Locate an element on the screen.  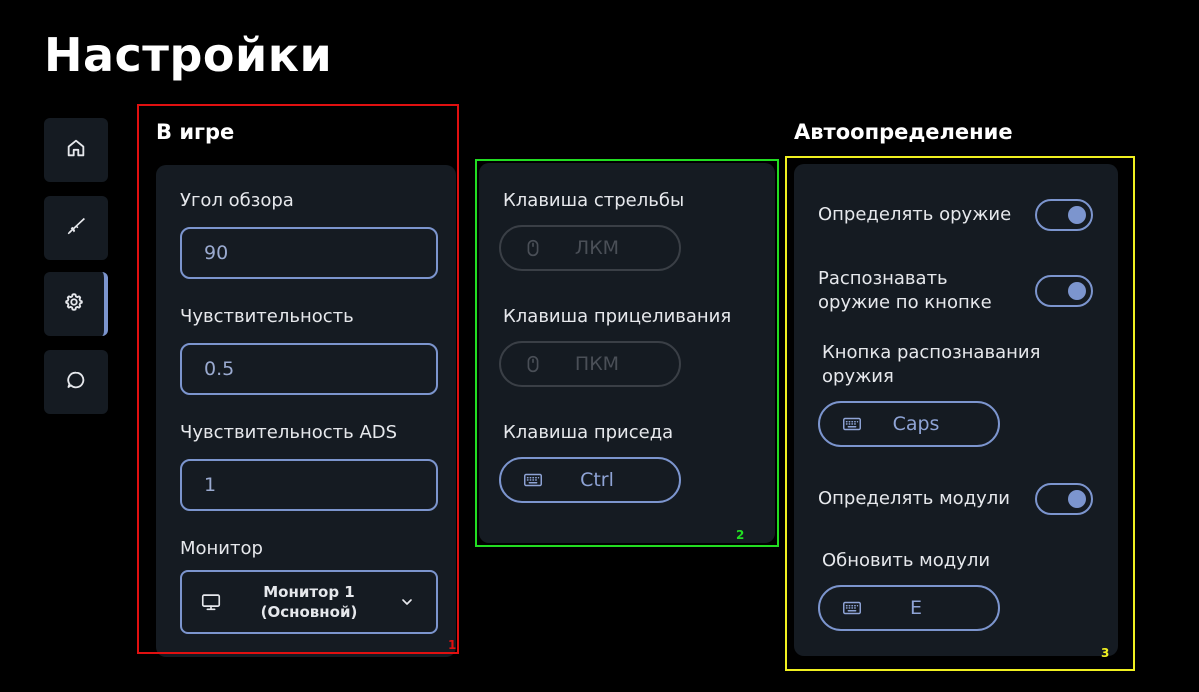
page-title: Настройки is located at coordinates (188, 55).